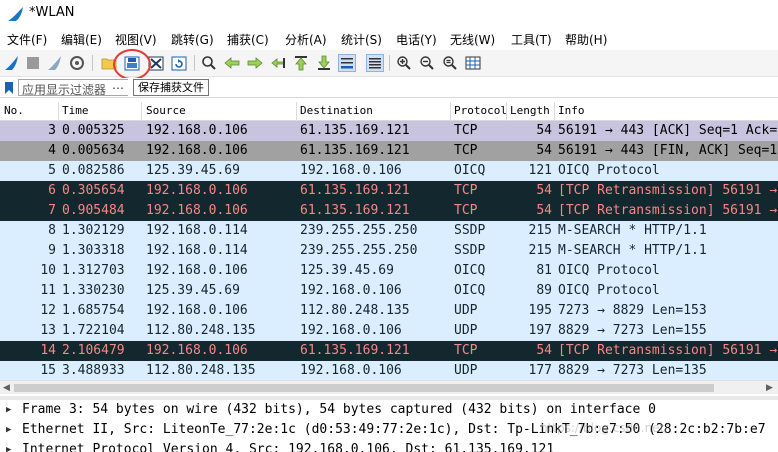 Image resolution: width=778 pixels, height=452 pixels. Describe the element at coordinates (473, 63) in the screenshot. I see `resize-columns-icon` at that location.